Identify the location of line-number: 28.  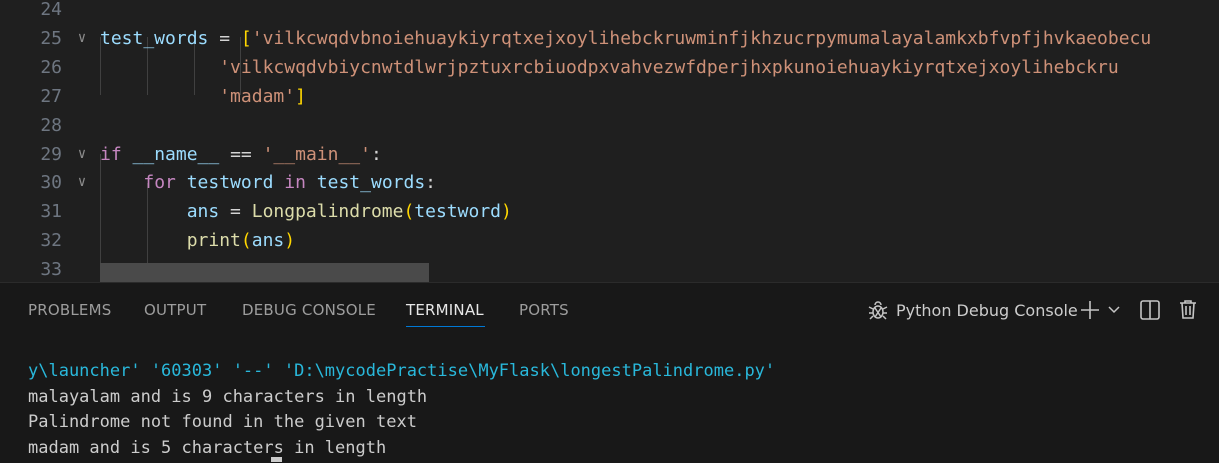
(51, 125).